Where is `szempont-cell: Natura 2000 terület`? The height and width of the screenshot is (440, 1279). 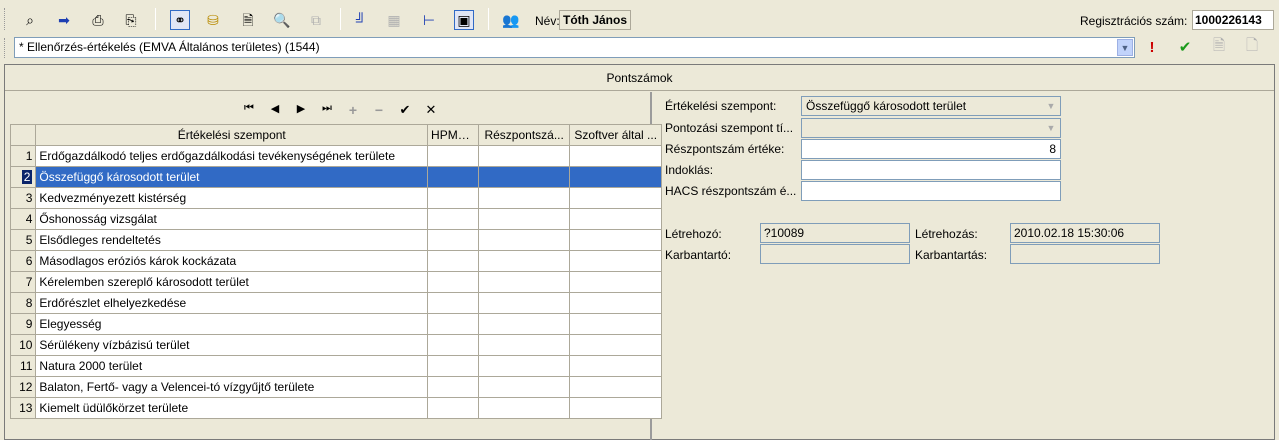 szempont-cell: Natura 2000 terület is located at coordinates (232, 366).